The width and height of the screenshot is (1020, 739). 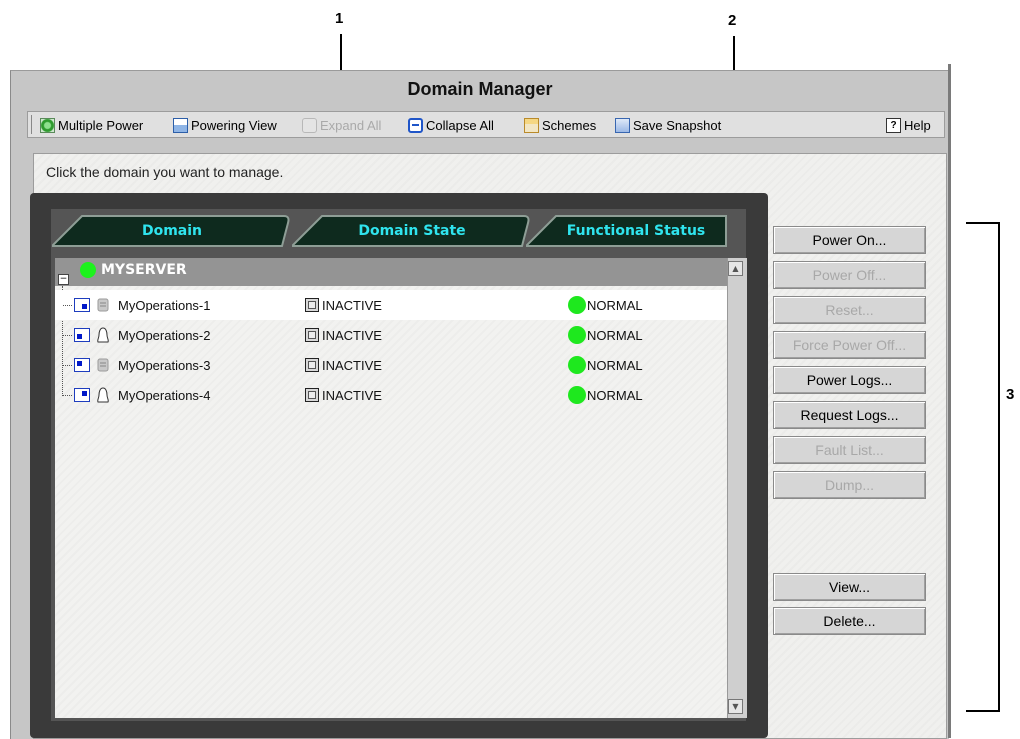 I want to click on column-header-domain-label: Domain, so click(x=172, y=231).